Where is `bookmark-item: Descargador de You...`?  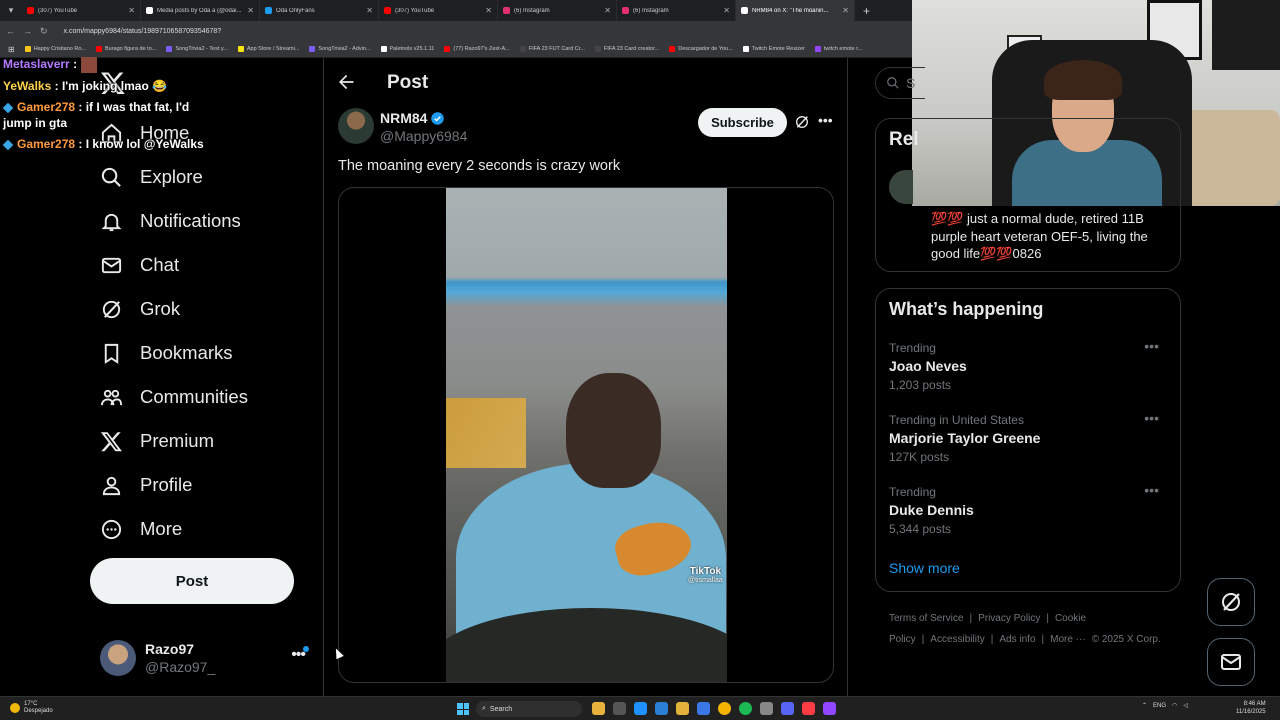
bookmark-item: Descargador de You... is located at coordinates (701, 49).